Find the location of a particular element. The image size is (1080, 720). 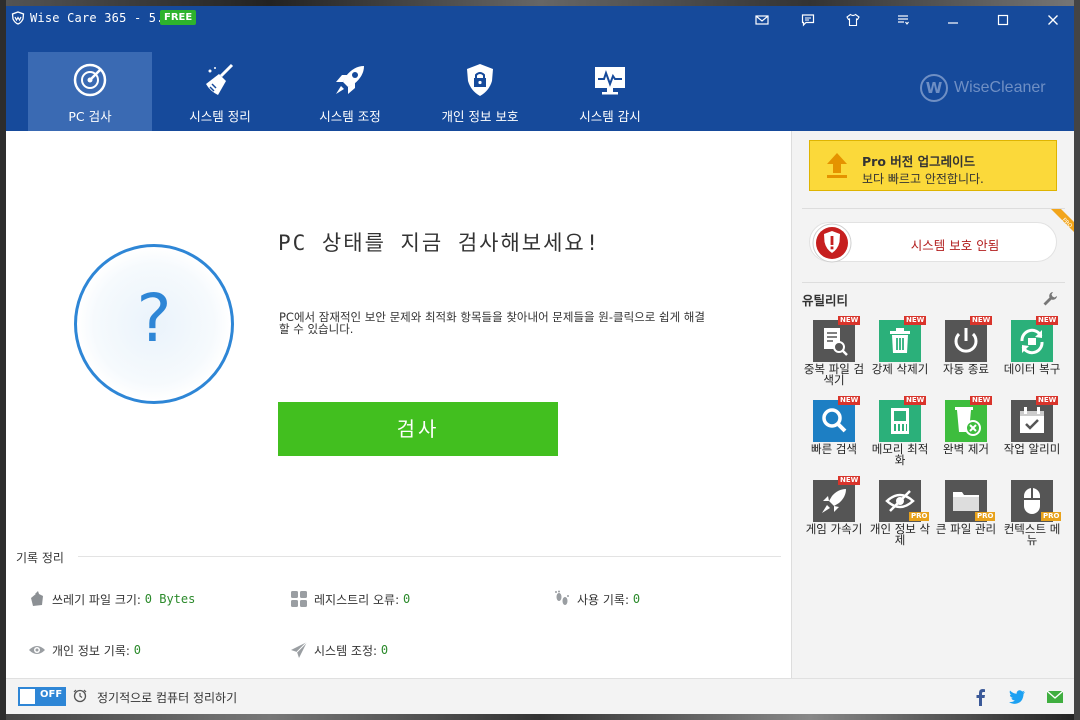

tool-label: 개인 정보 삭제 is located at coordinates (900, 534).